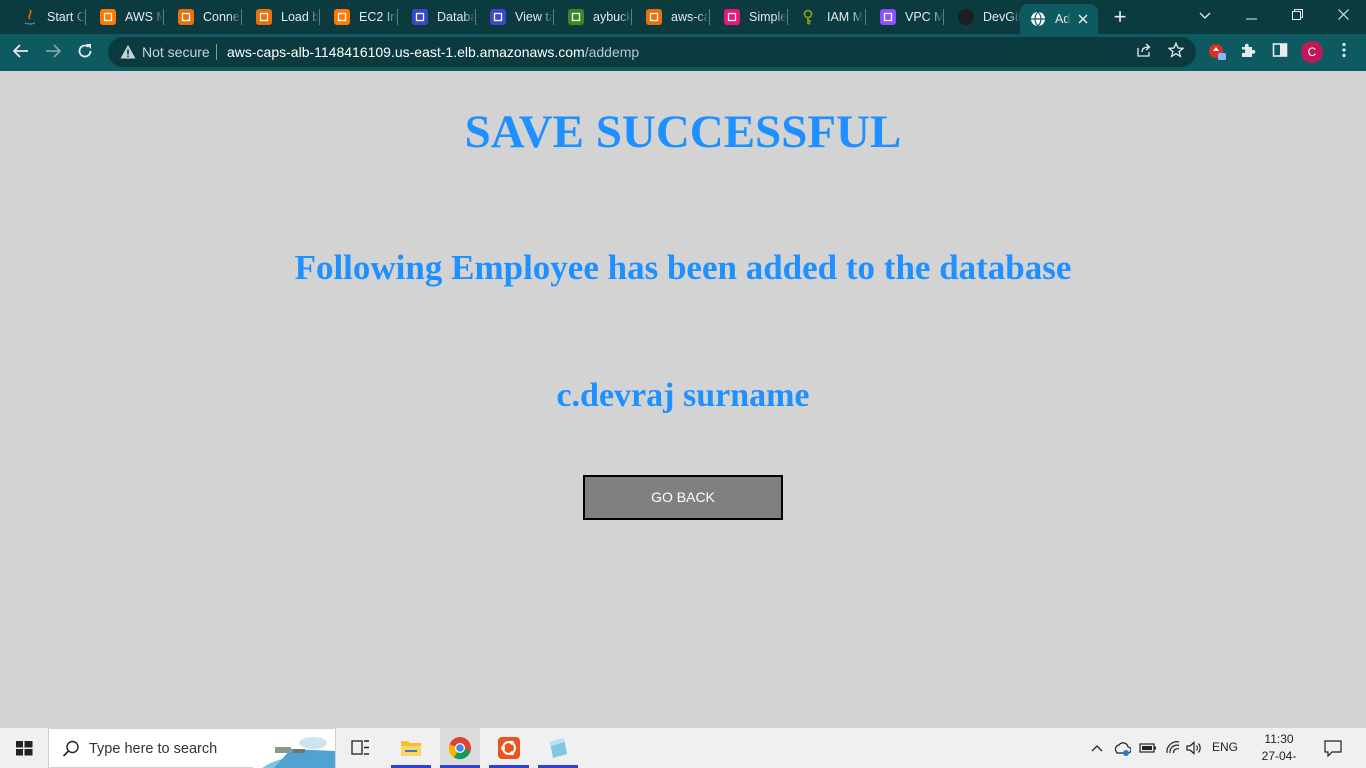 This screenshot has height=768, width=1366. I want to click on start-button, so click(24, 748).